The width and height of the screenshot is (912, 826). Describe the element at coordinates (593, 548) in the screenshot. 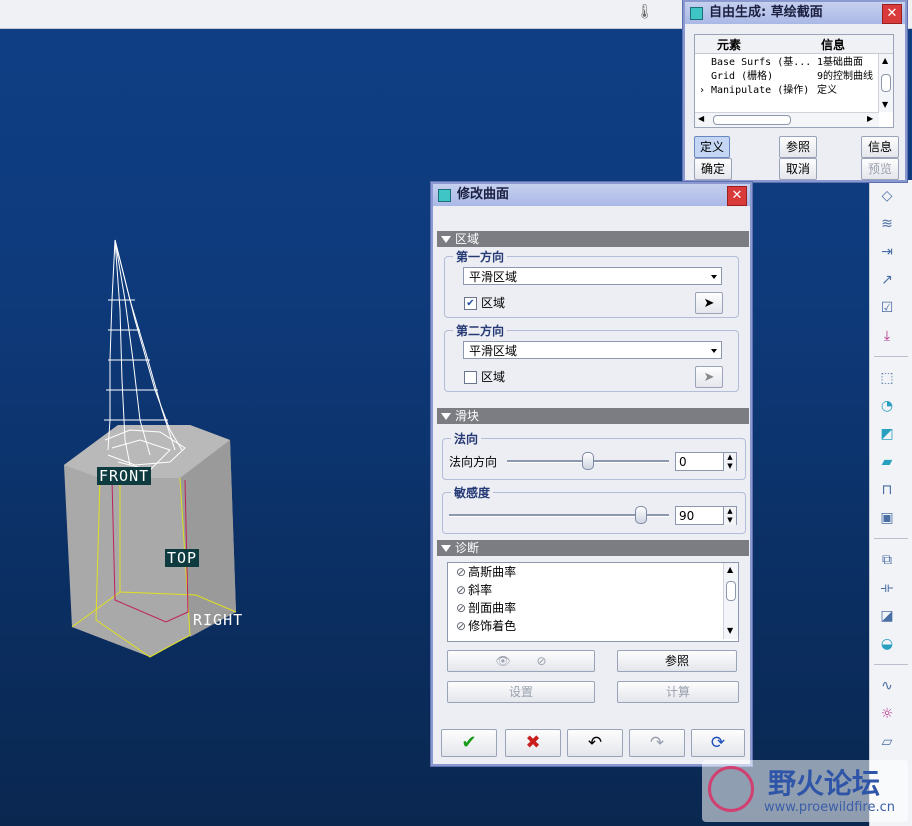

I see `section-diagnostics: 诊断` at that location.